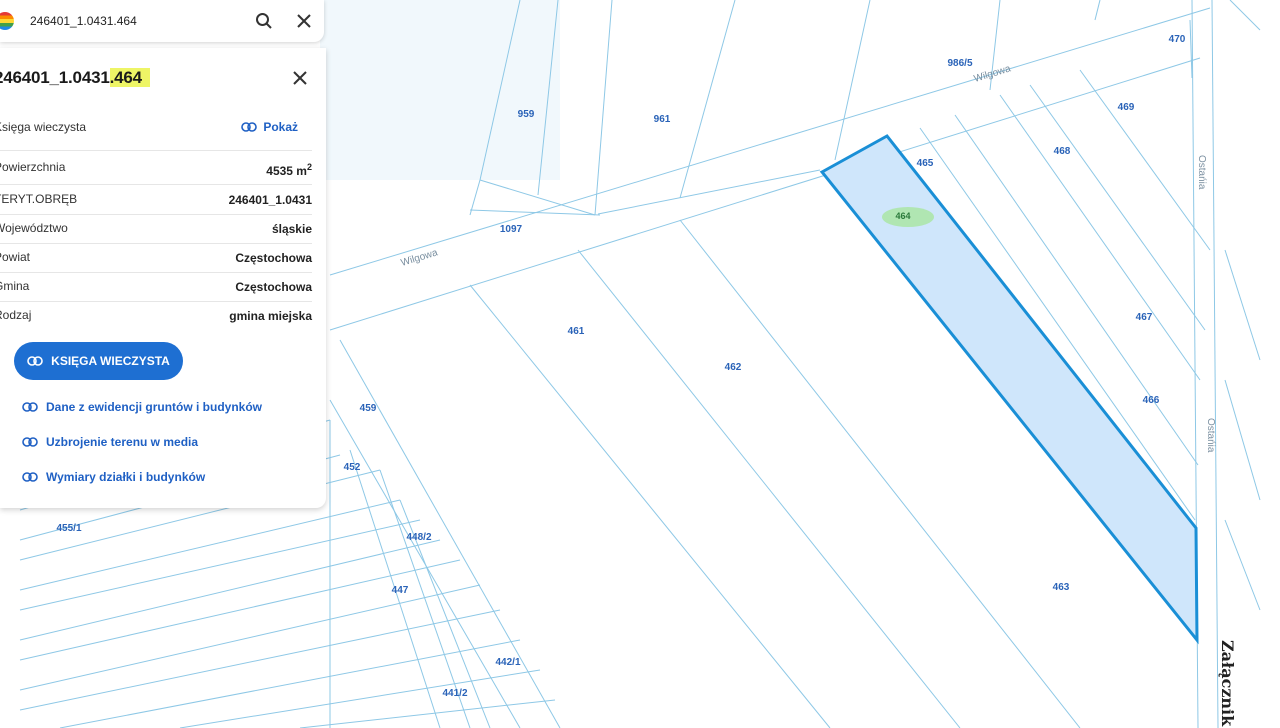  Describe the element at coordinates (662, 119) in the screenshot. I see `parcel-label-961: 961` at that location.